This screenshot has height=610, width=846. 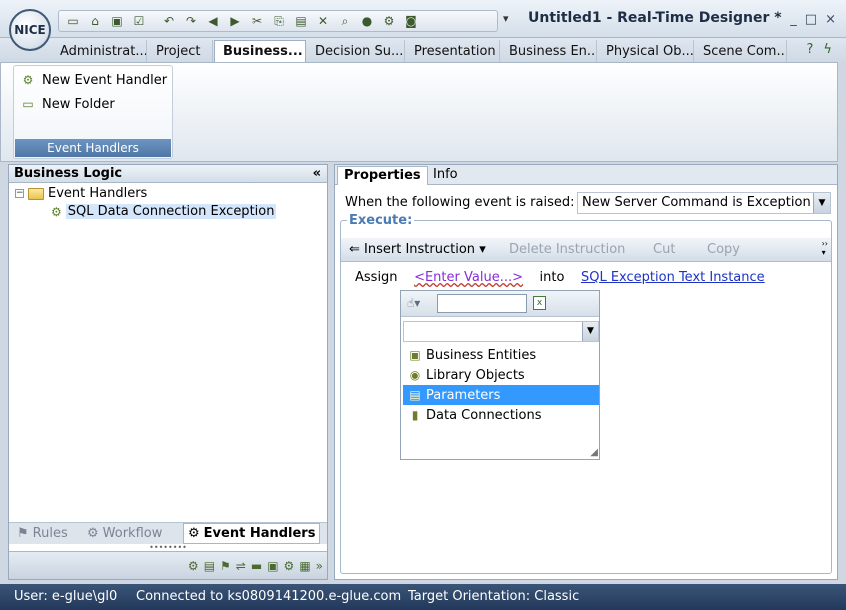 What do you see at coordinates (501, 355) in the screenshot?
I see `list-item-business-entities: ▣ Business Entities` at bounding box center [501, 355].